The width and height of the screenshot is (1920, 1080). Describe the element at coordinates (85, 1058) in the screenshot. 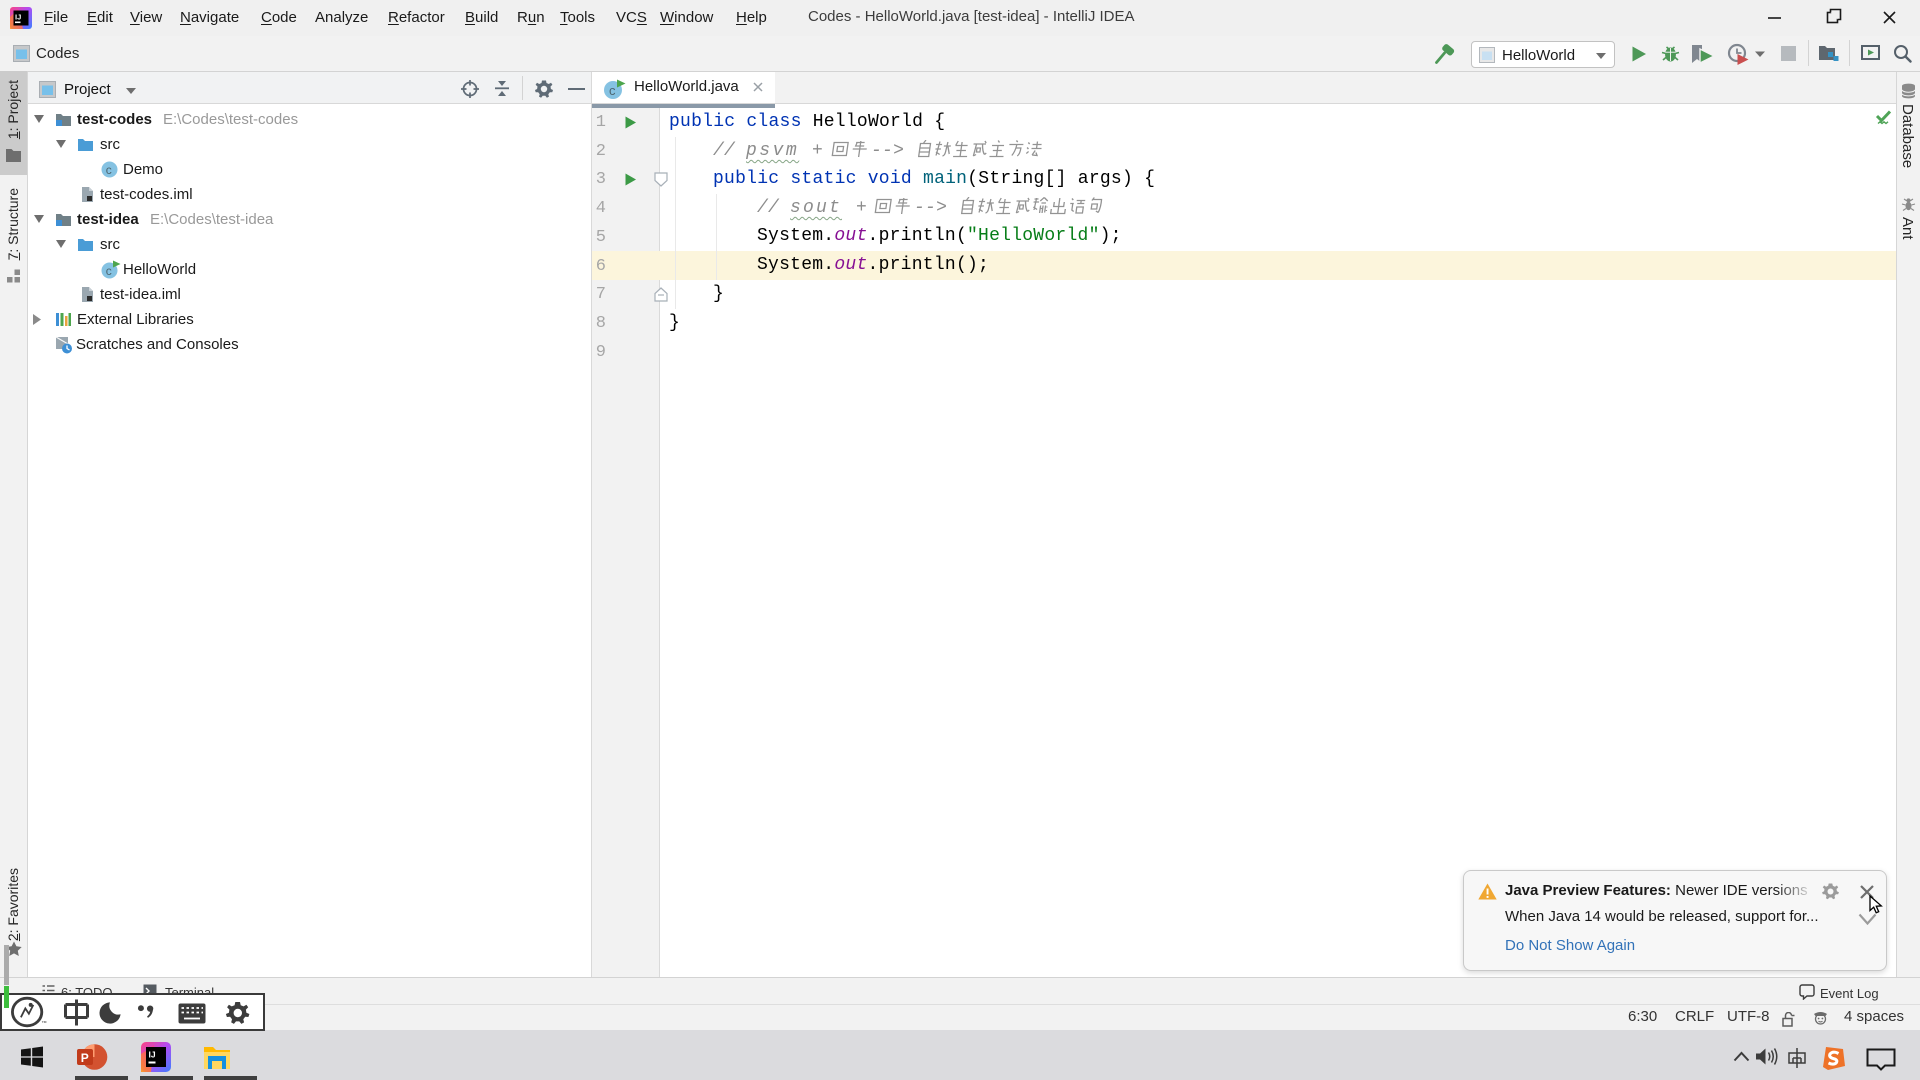

I see `svg-text: P` at that location.